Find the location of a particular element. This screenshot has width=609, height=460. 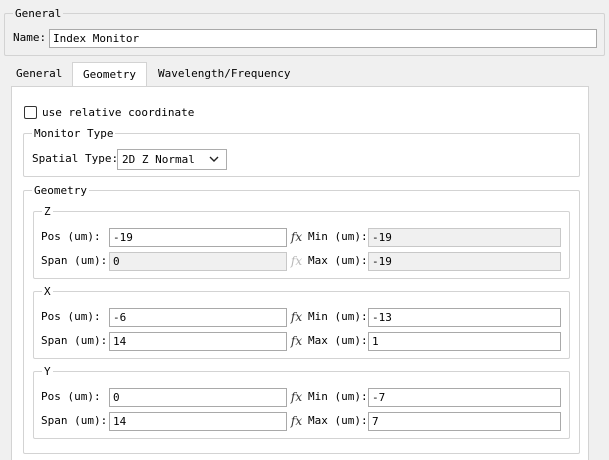

y-title: Y is located at coordinates (47, 371).